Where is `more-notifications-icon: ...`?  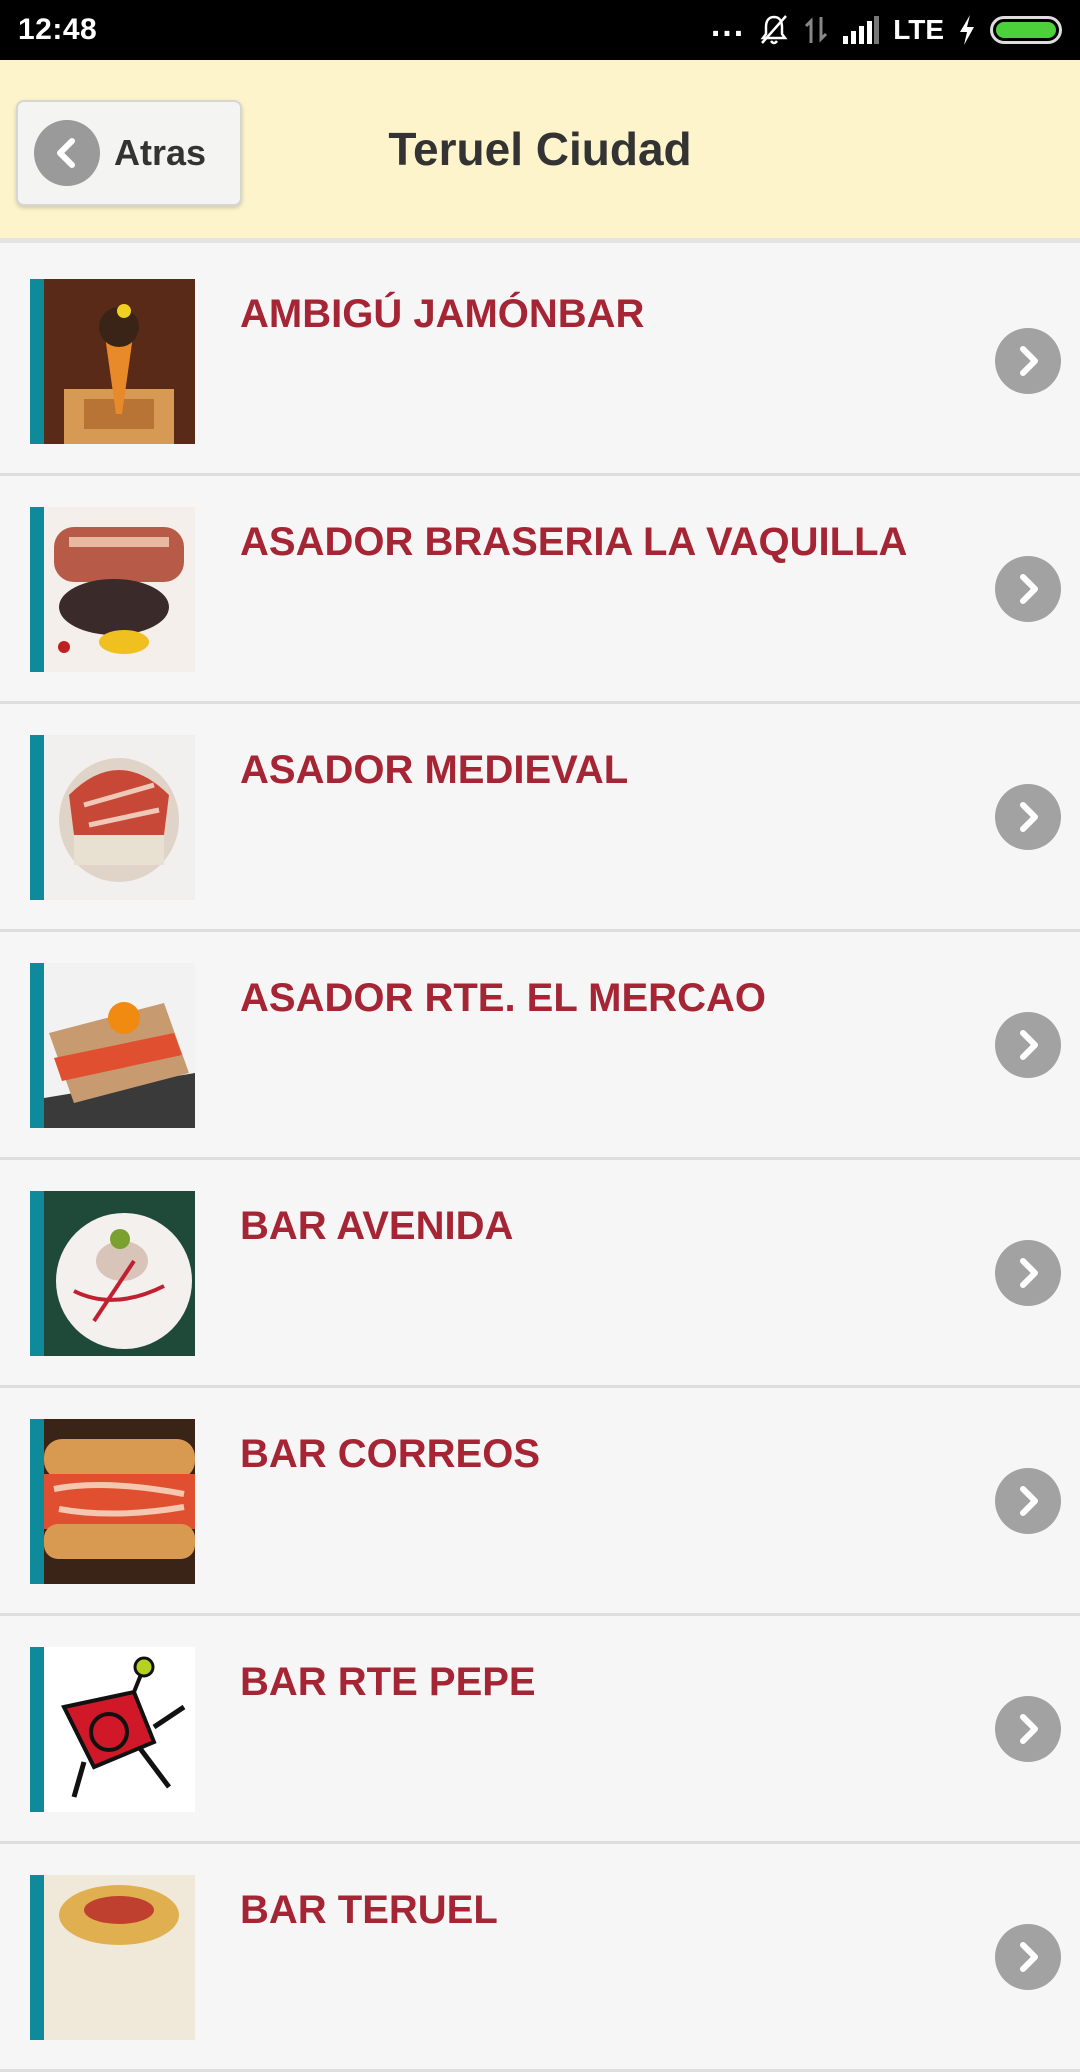
more-notifications-icon: ... is located at coordinates (728, 25).